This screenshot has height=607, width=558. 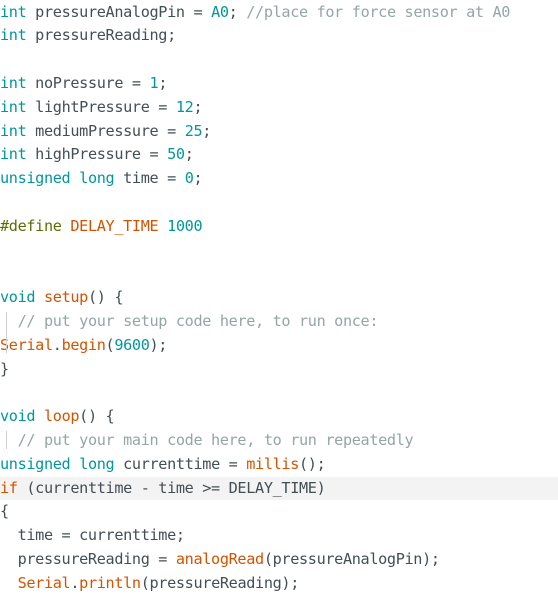 What do you see at coordinates (193, 130) in the screenshot?
I see `number-token: 25` at bounding box center [193, 130].